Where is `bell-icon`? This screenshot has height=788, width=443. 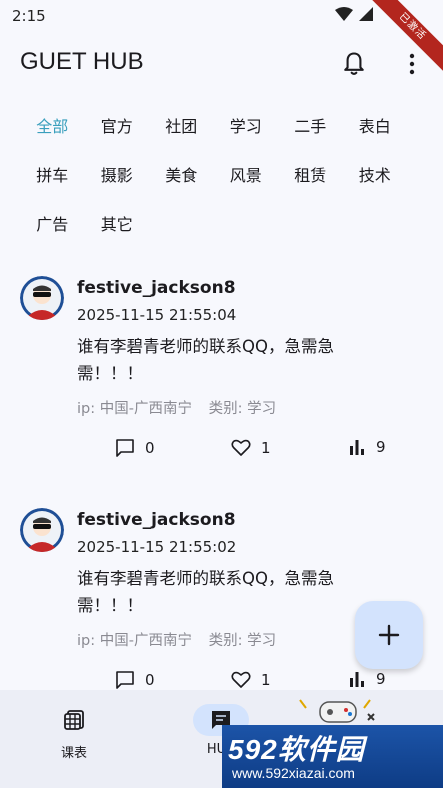
bell-icon is located at coordinates (354, 63).